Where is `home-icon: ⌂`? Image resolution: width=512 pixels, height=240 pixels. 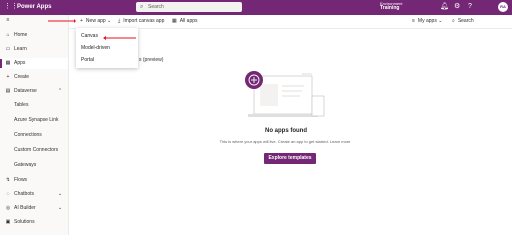
home-icon: ⌂ is located at coordinates (8, 35).